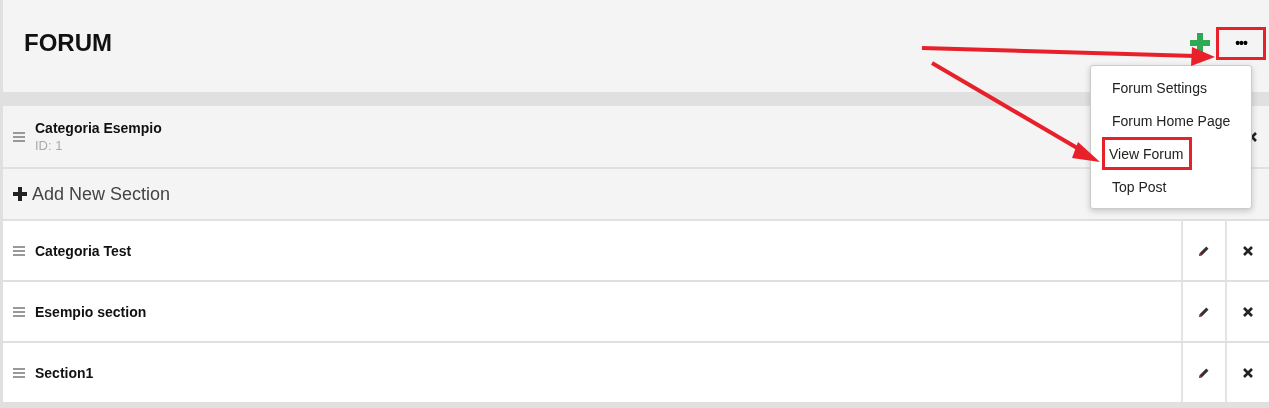  Describe the element at coordinates (1172, 120) in the screenshot. I see `menu-item: Forum Home Page` at that location.